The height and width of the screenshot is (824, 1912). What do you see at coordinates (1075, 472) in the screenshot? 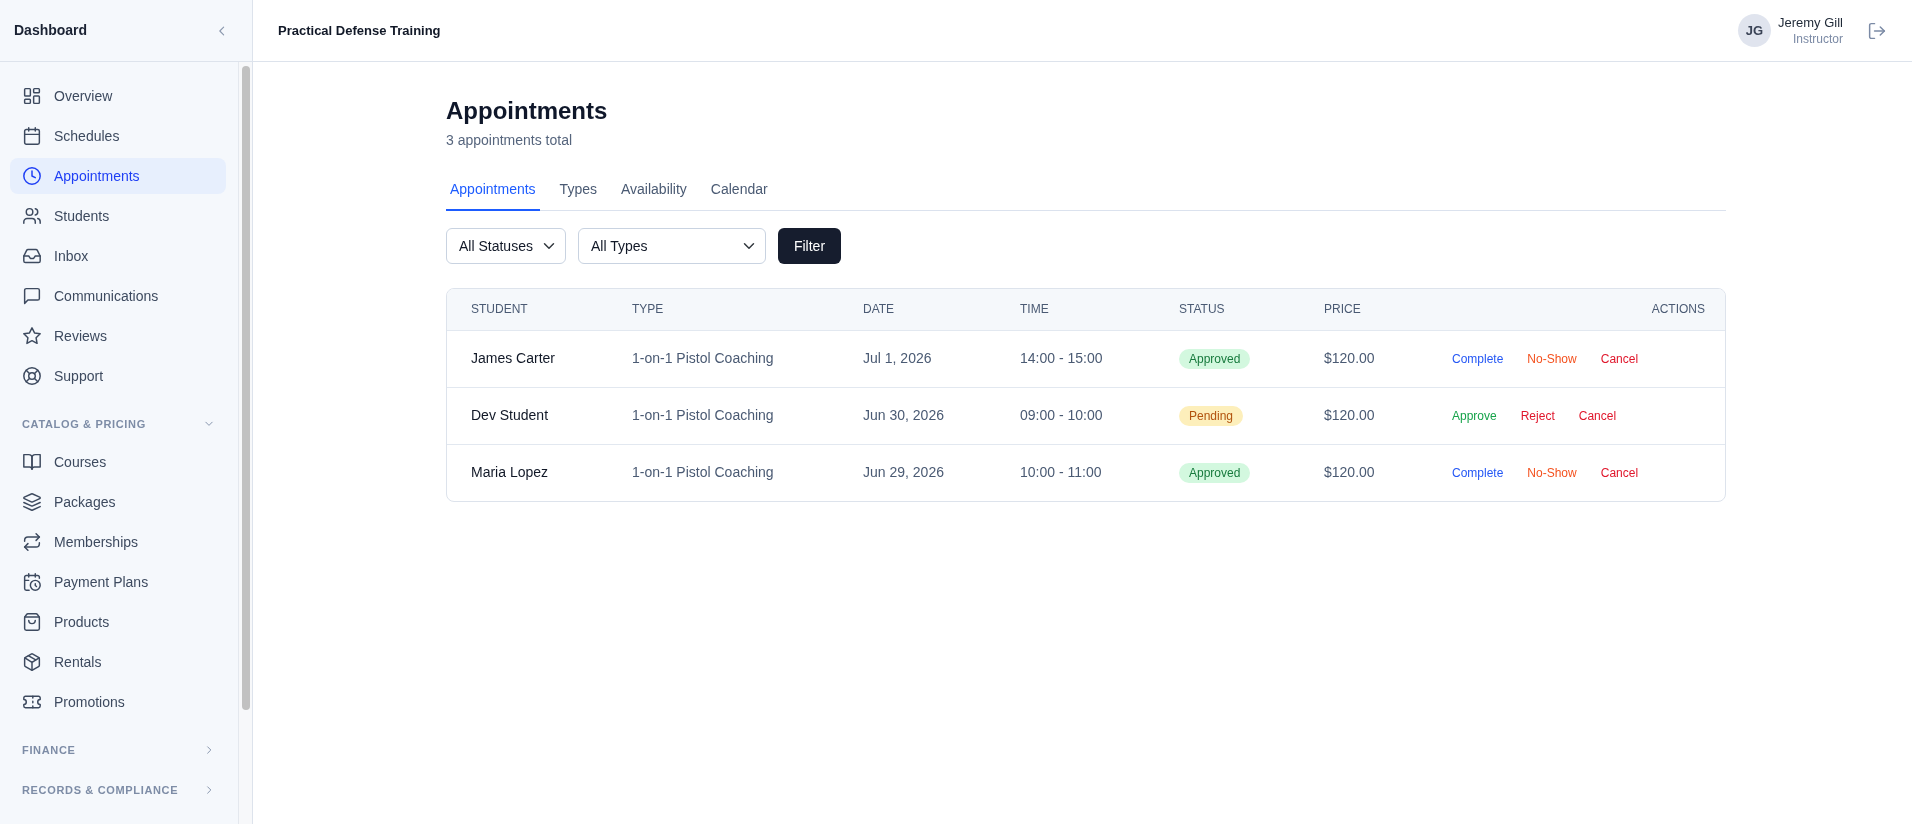
I see `table-cell: 10:00 - 11:00` at bounding box center [1075, 472].